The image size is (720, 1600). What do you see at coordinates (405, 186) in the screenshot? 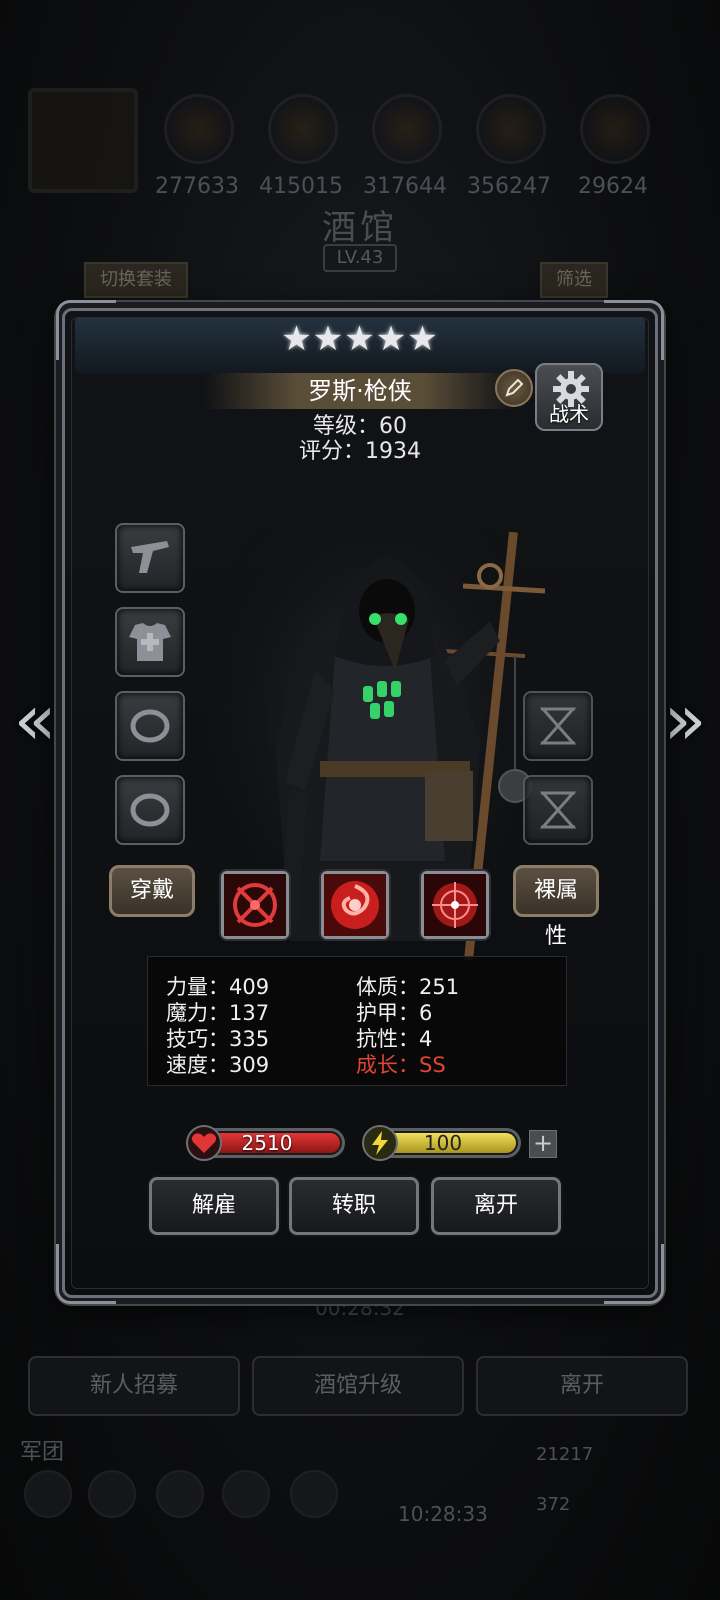
I see `resource-value: 317644` at bounding box center [405, 186].